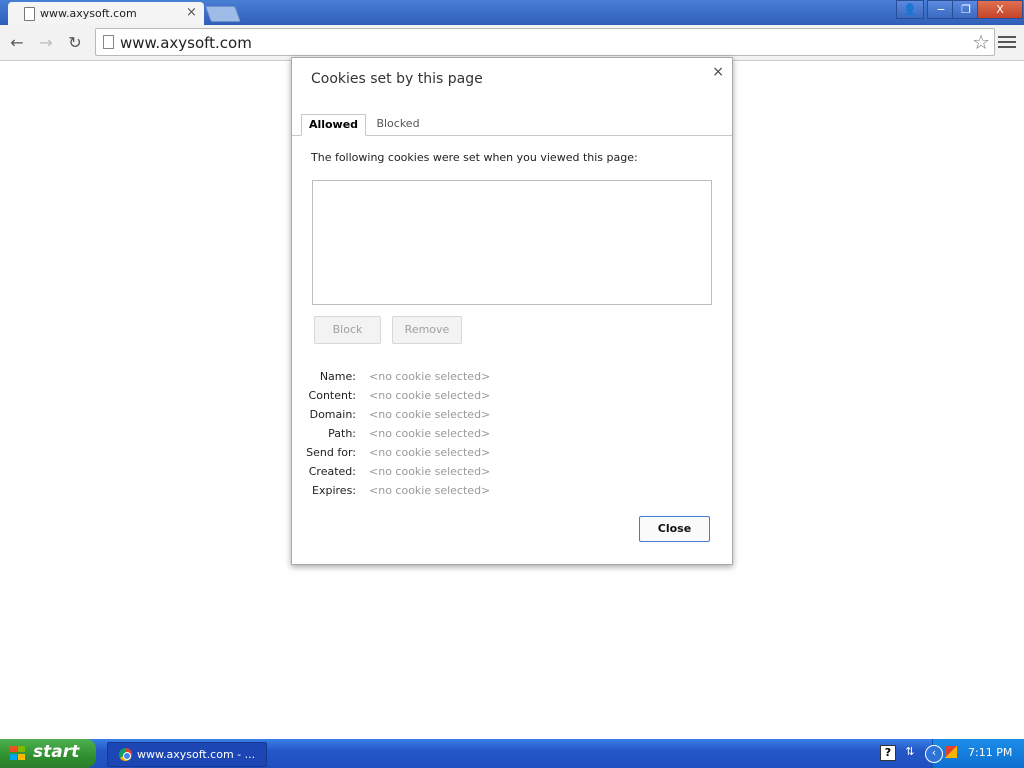 Image resolution: width=1024 pixels, height=768 pixels. Describe the element at coordinates (332, 395) in the screenshot. I see `detail-label: Content:` at that location.